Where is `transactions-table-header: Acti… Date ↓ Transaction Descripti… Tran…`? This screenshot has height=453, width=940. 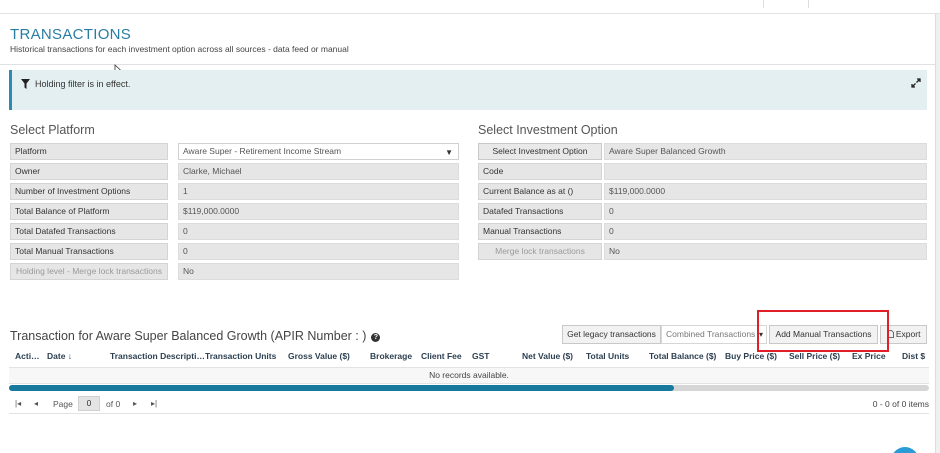
transactions-table-header: Acti… Date ↓ Transaction Descripti… Tran… is located at coordinates (469, 356).